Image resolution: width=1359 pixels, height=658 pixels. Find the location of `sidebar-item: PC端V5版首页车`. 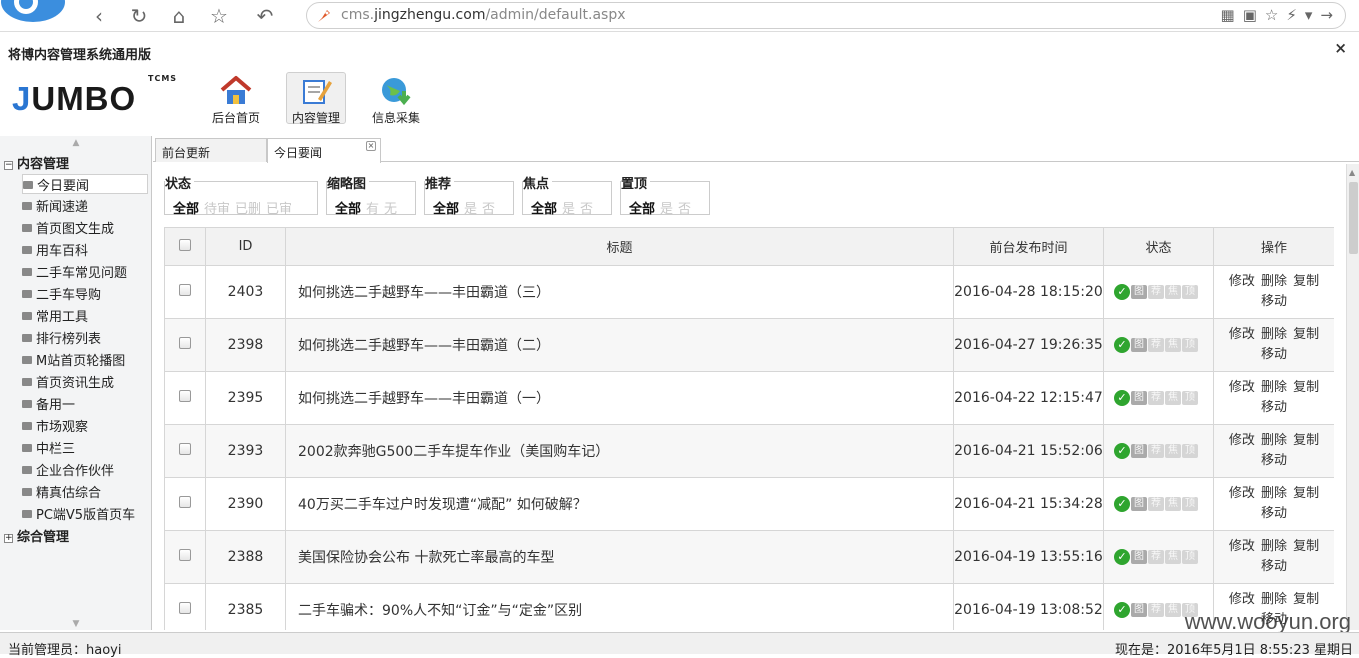

sidebar-item: PC端V5版首页车 is located at coordinates (85, 514).